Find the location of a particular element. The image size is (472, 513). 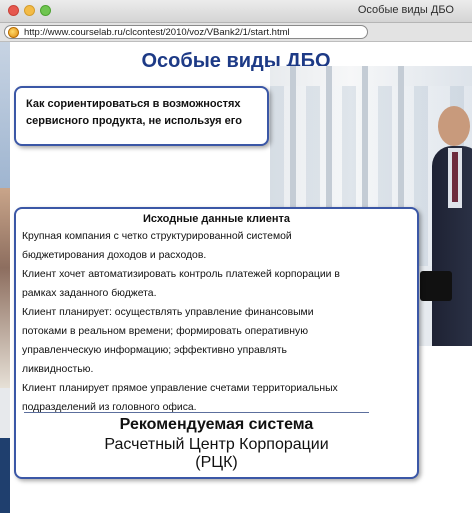

recommendation-title: Рекомендуемая система is located at coordinates (216, 424).